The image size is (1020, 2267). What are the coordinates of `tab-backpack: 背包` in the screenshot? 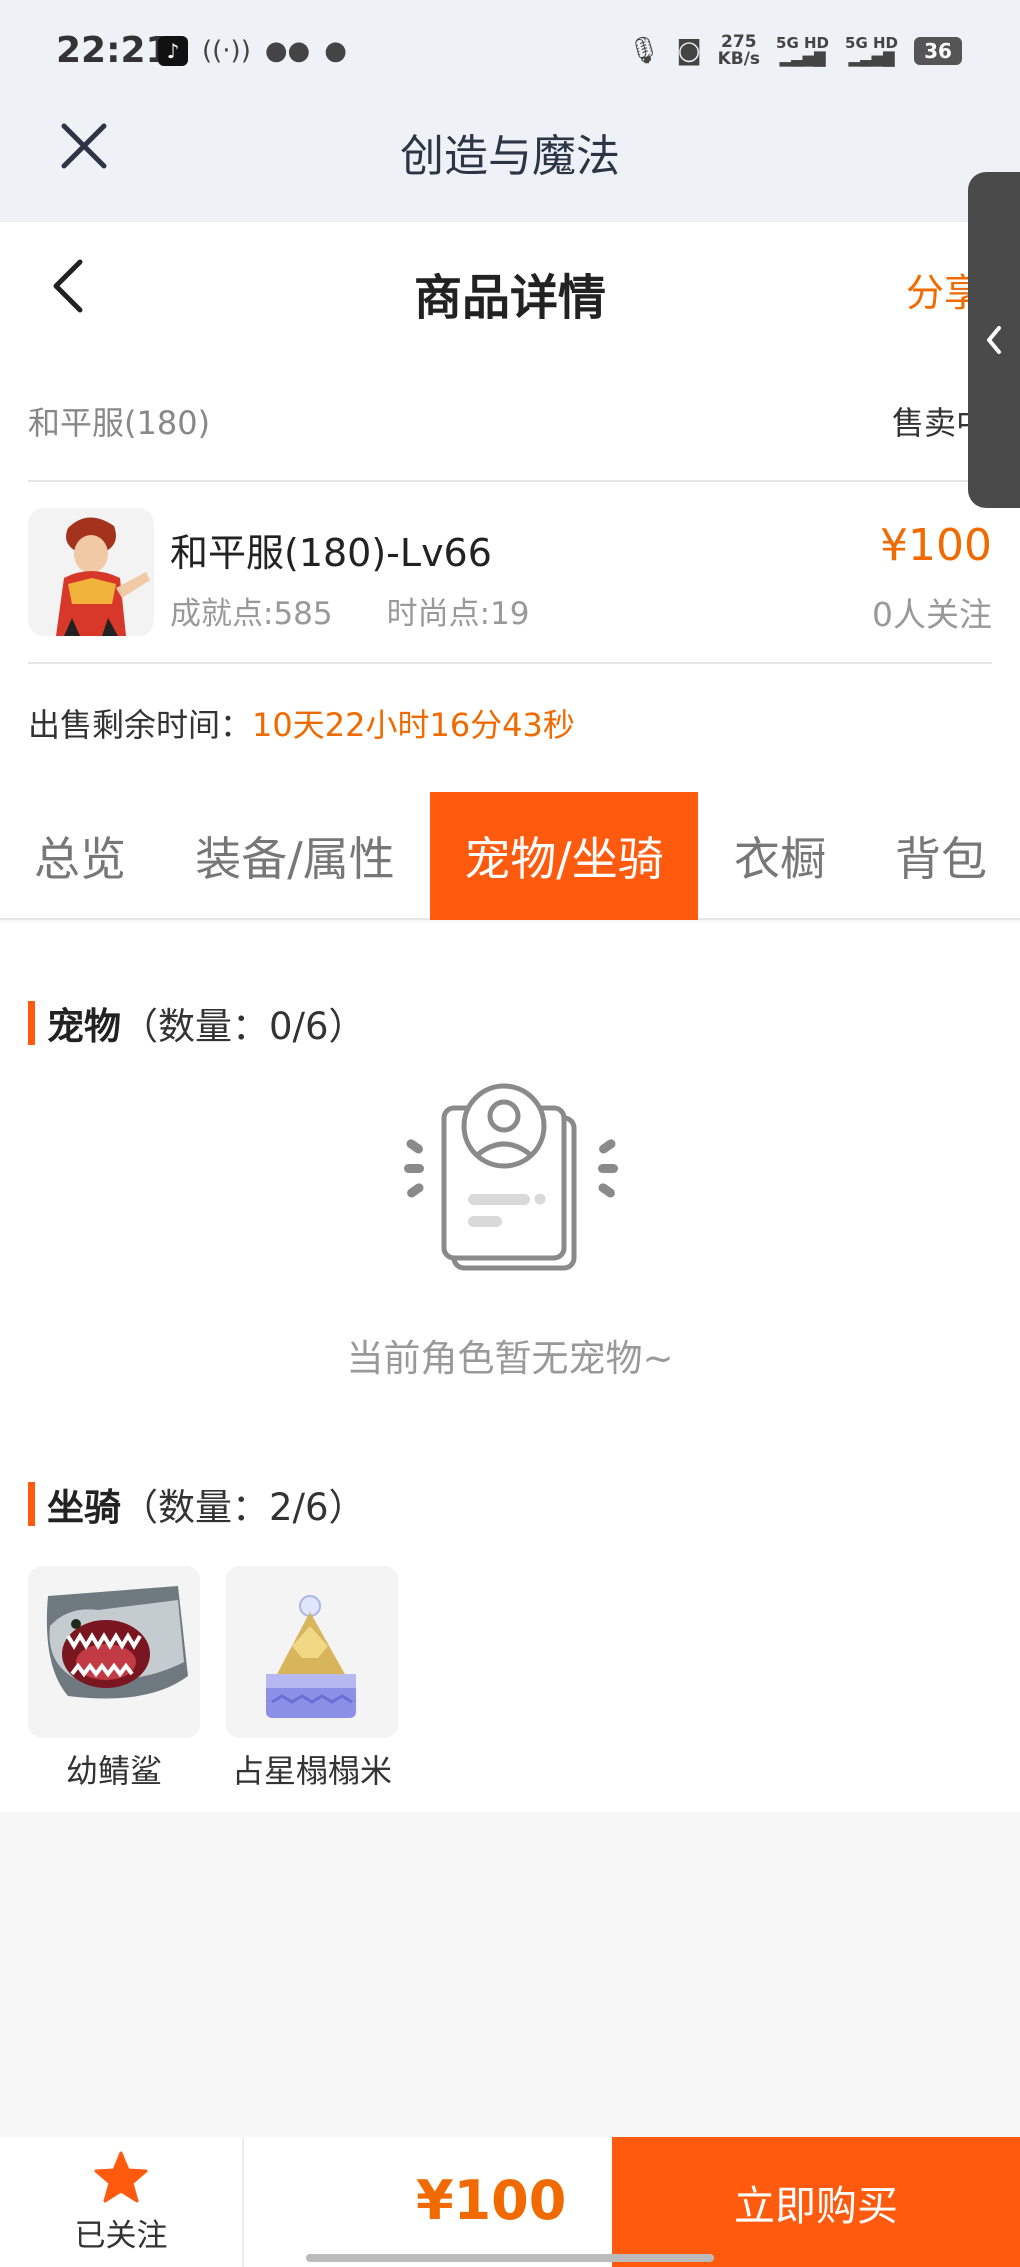 It's located at (941, 856).